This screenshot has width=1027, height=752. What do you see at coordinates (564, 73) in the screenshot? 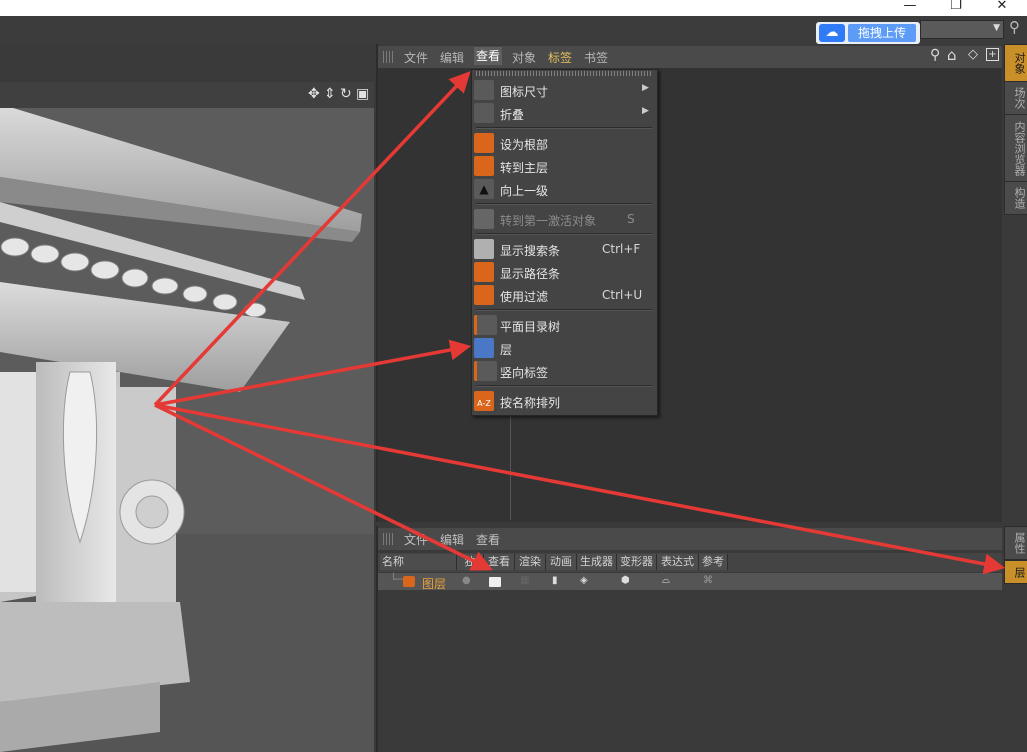
I see `tear-off-handle` at bounding box center [564, 73].